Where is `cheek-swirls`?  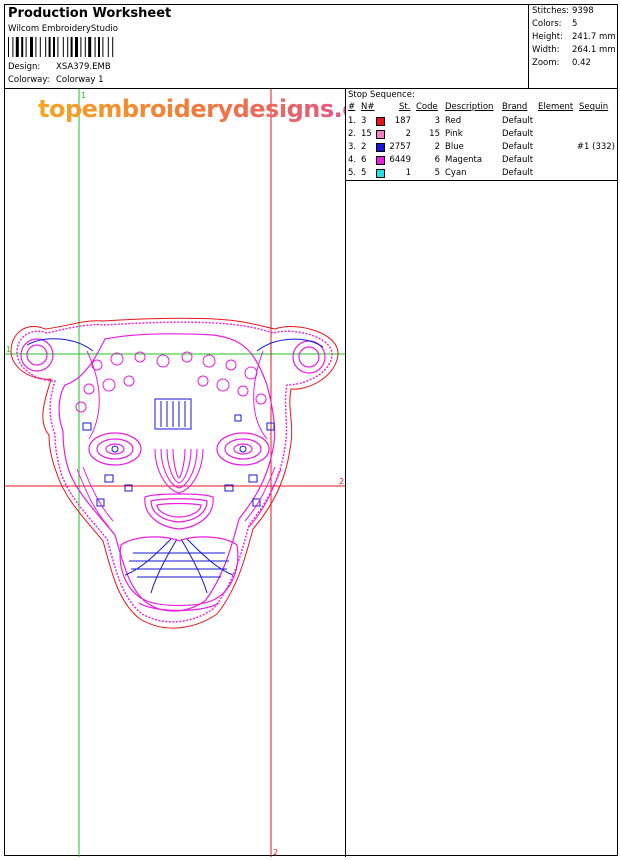 cheek-swirls is located at coordinates (179, 439).